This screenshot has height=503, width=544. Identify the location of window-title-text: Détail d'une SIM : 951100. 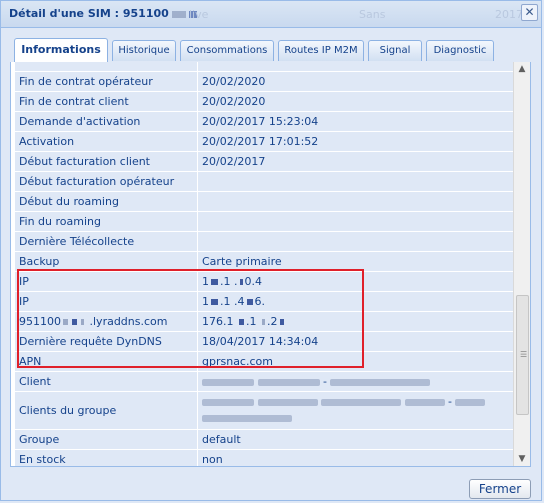
(89, 13).